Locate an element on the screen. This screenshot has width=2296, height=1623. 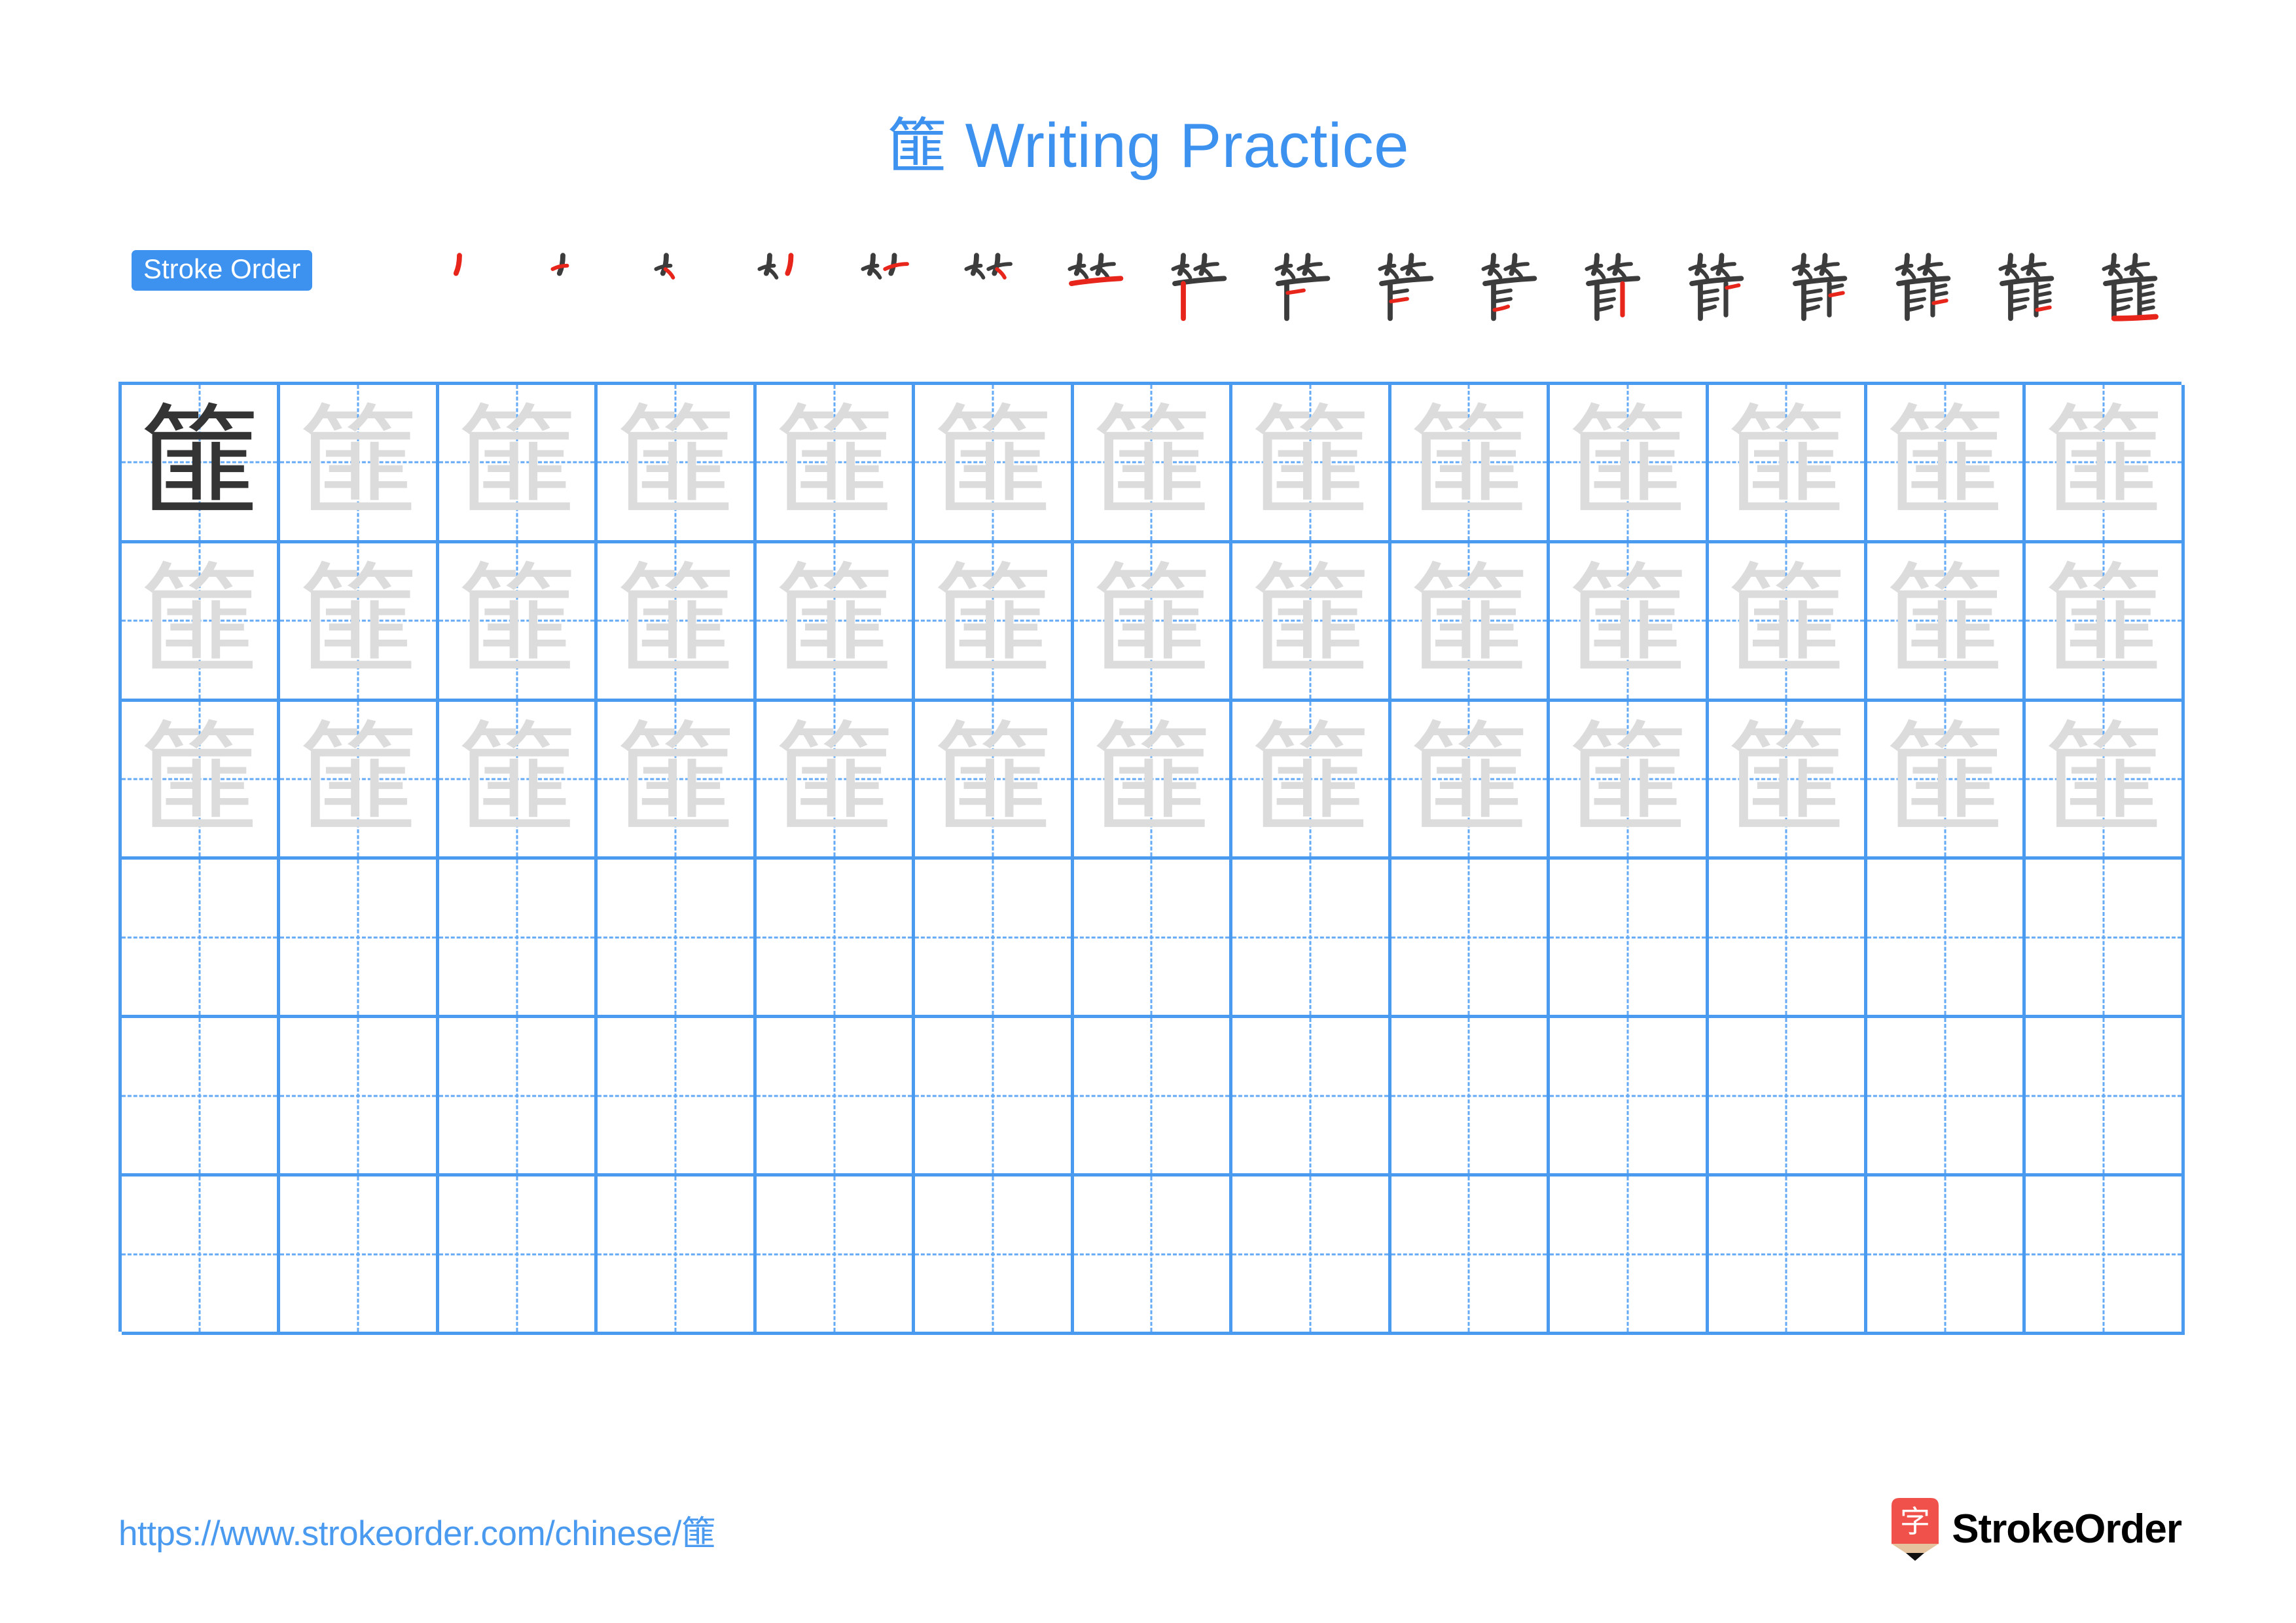
page-title-character: 篚 is located at coordinates (917, 146).